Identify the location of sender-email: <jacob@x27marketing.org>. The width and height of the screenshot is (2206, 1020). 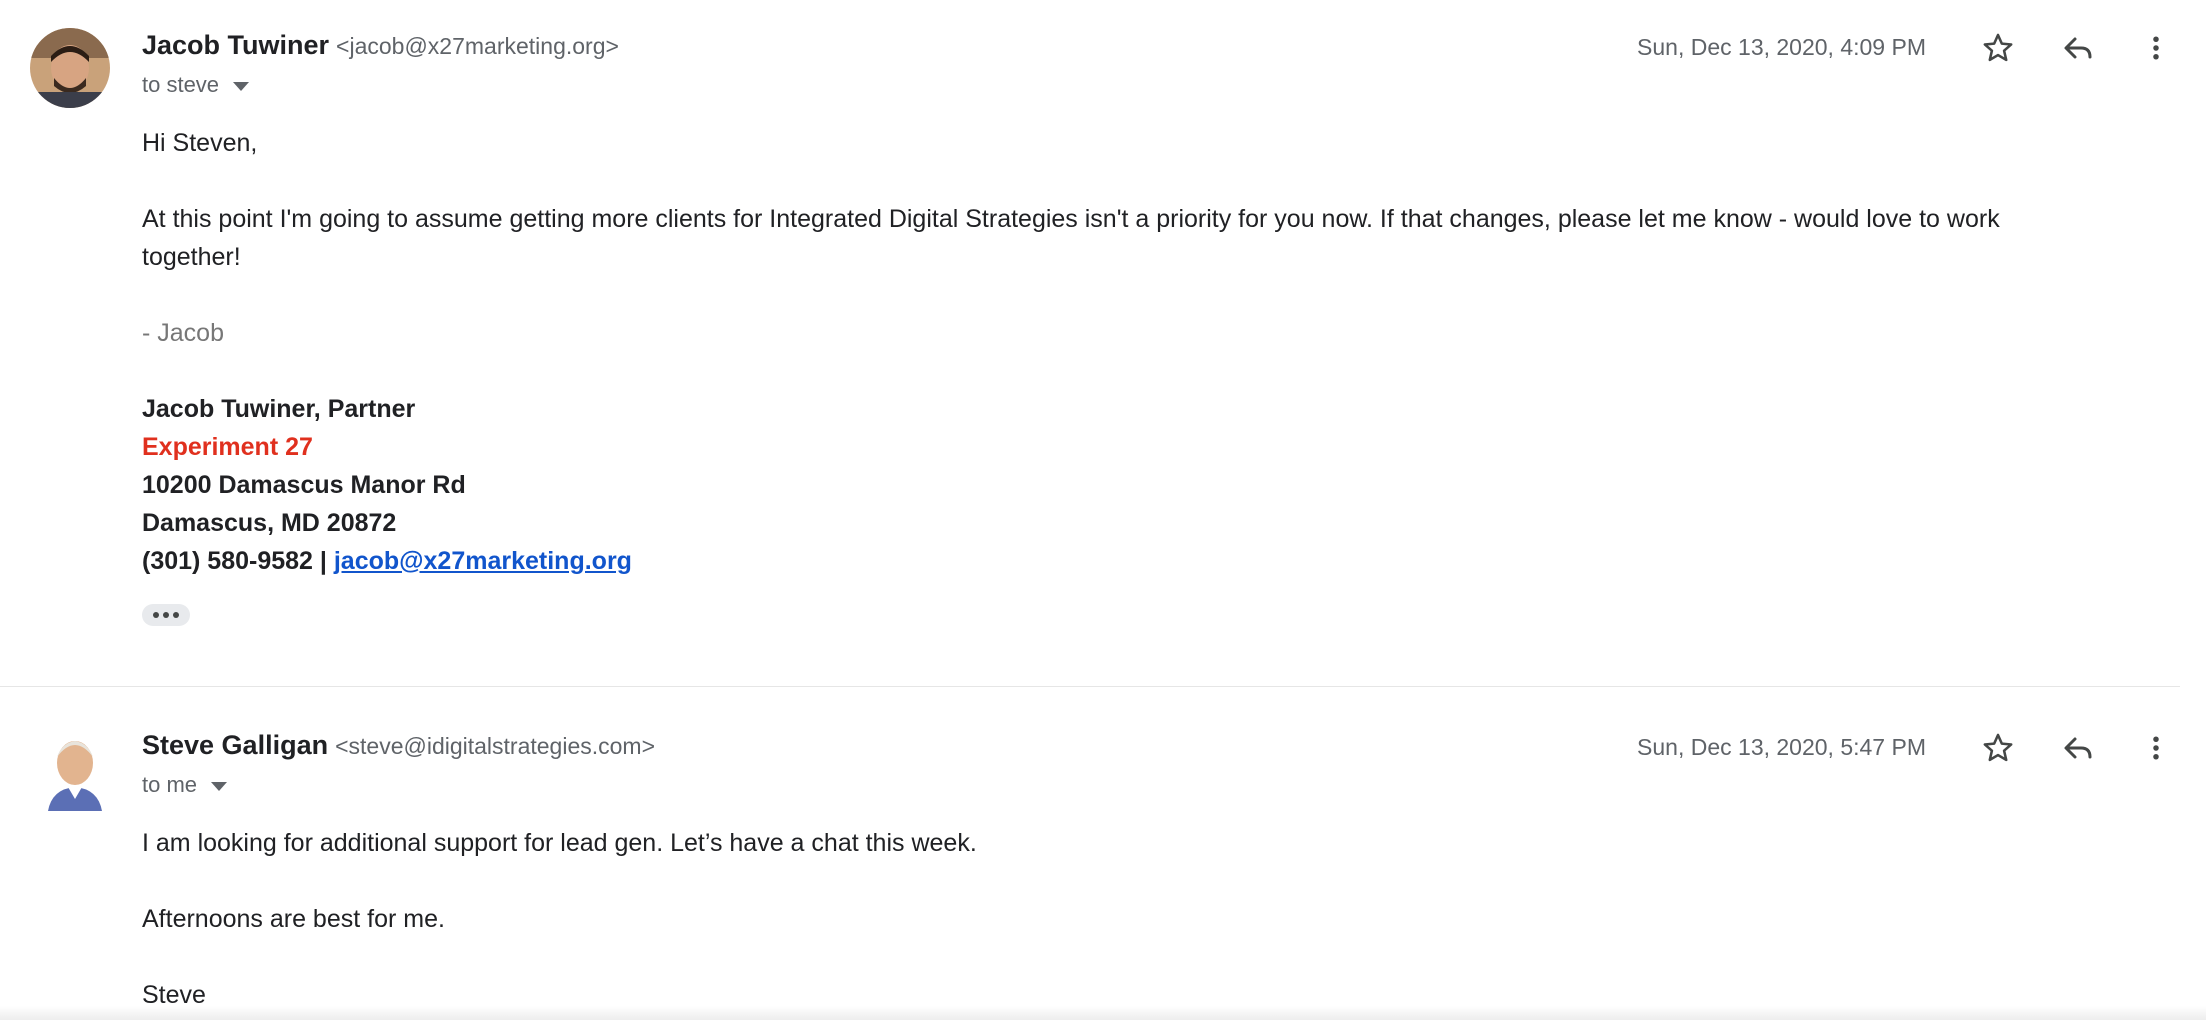
(477, 46).